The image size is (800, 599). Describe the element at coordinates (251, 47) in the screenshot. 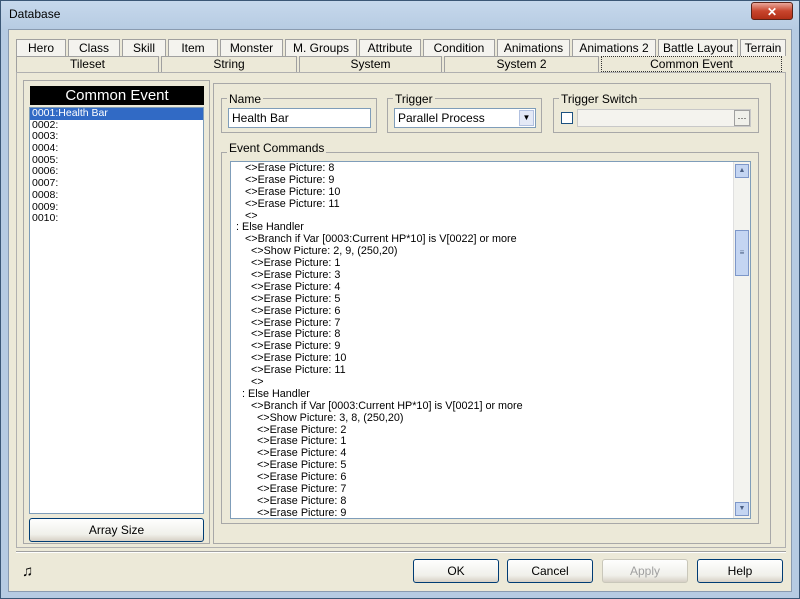

I see `tab-monster: Monster` at that location.